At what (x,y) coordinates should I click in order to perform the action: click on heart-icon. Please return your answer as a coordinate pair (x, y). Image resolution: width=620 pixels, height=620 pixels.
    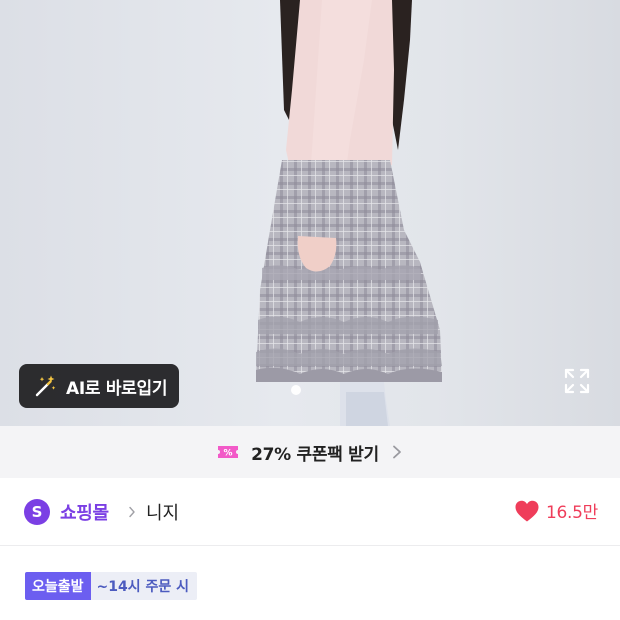
    Looking at the image, I should click on (527, 510).